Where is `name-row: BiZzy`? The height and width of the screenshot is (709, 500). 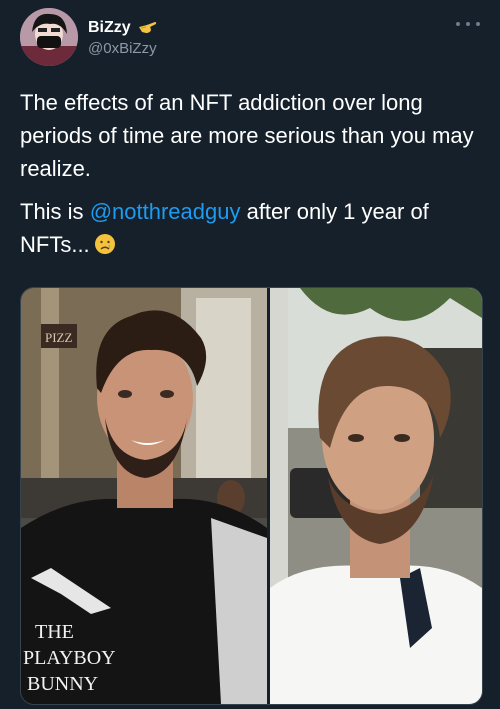 name-row: BiZzy is located at coordinates (122, 28).